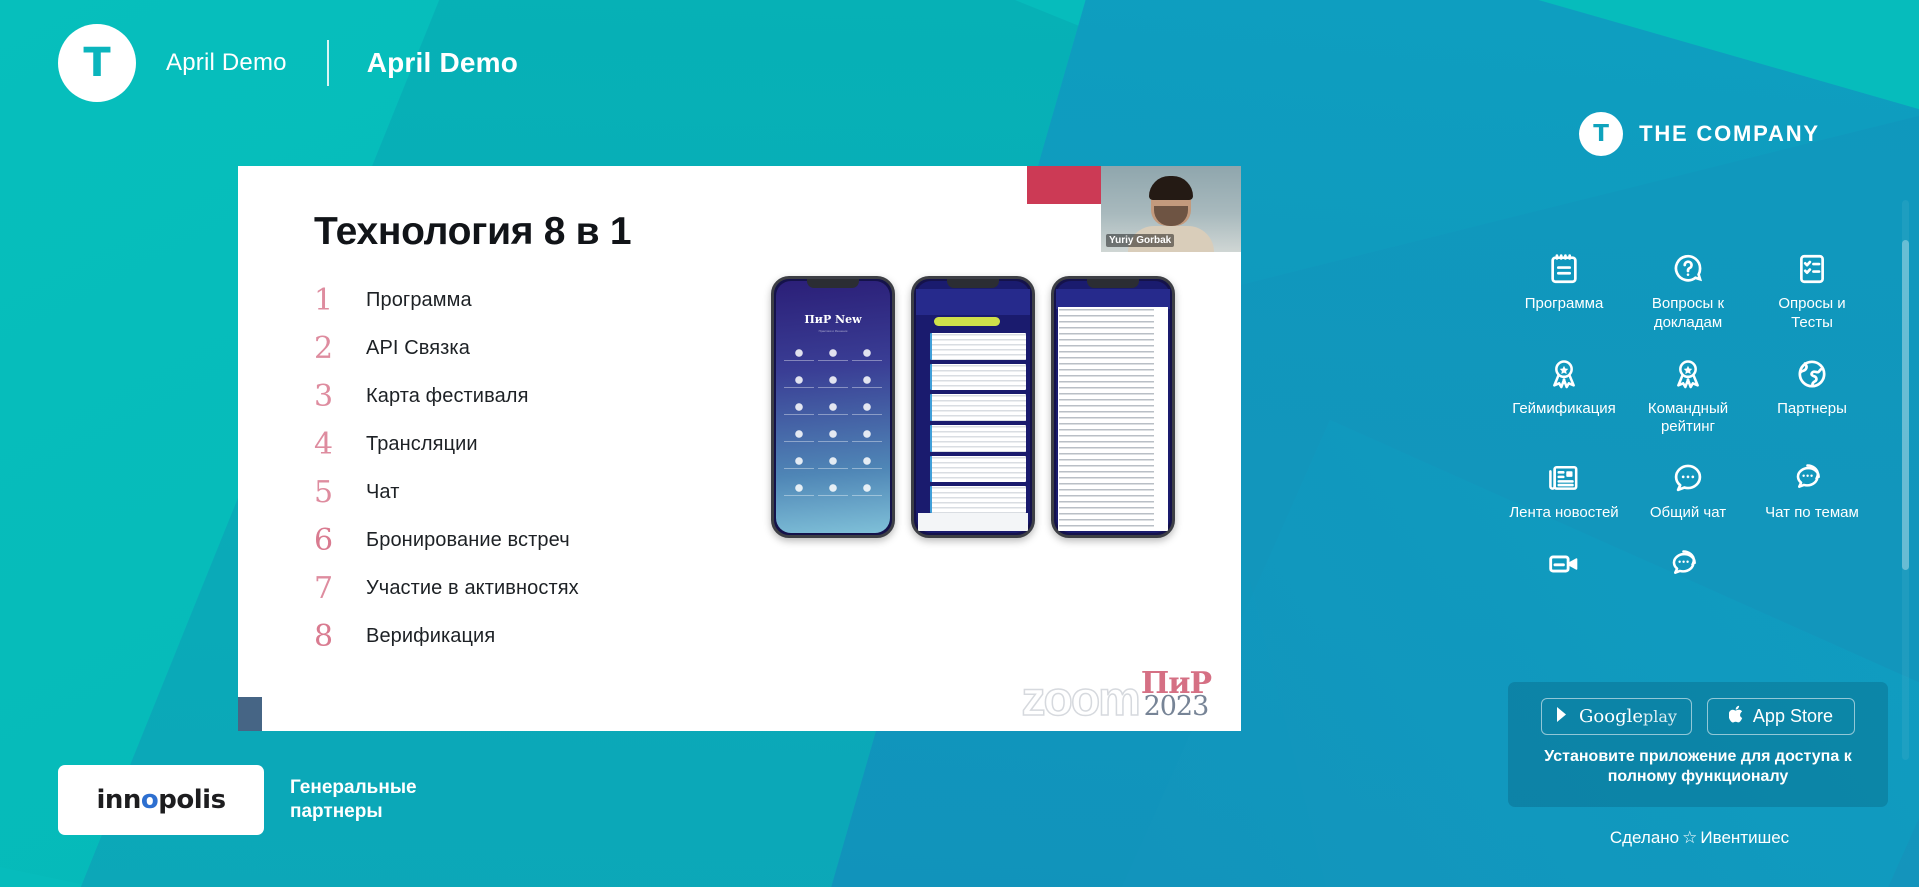 Image resolution: width=1919 pixels, height=887 pixels. What do you see at coordinates (1564, 397) in the screenshot?
I see `sidebar-item-gamification: Геймификация` at bounding box center [1564, 397].